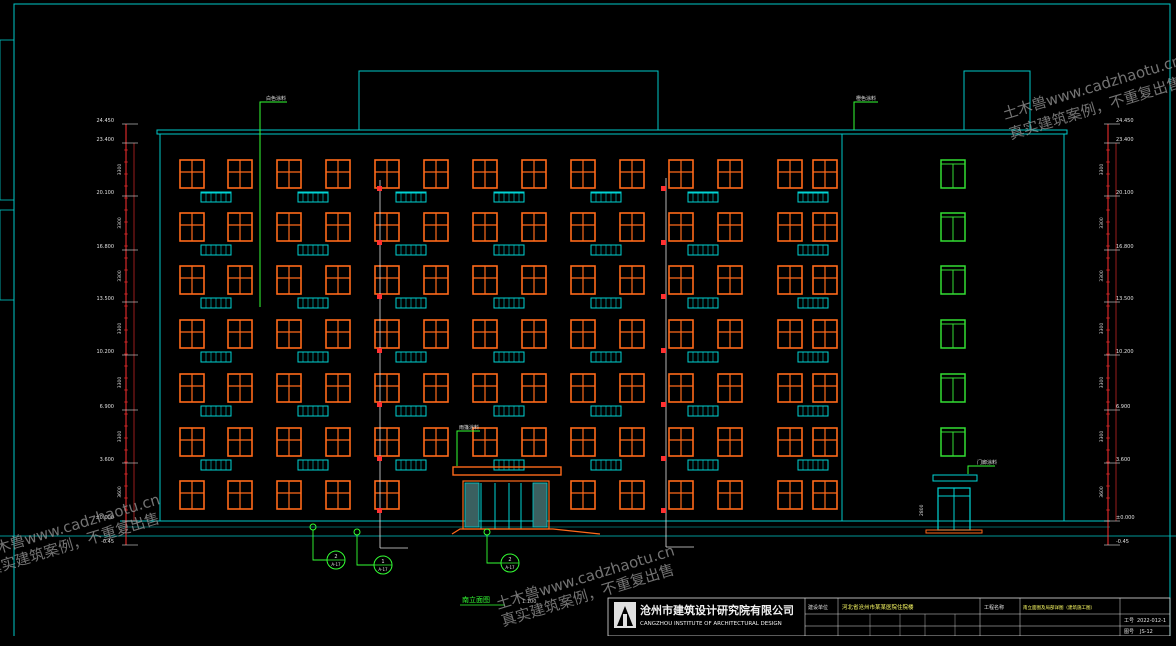 This screenshot has width=1176, height=646. What do you see at coordinates (526, 500) in the screenshot?
I see `main-entrance` at bounding box center [526, 500].